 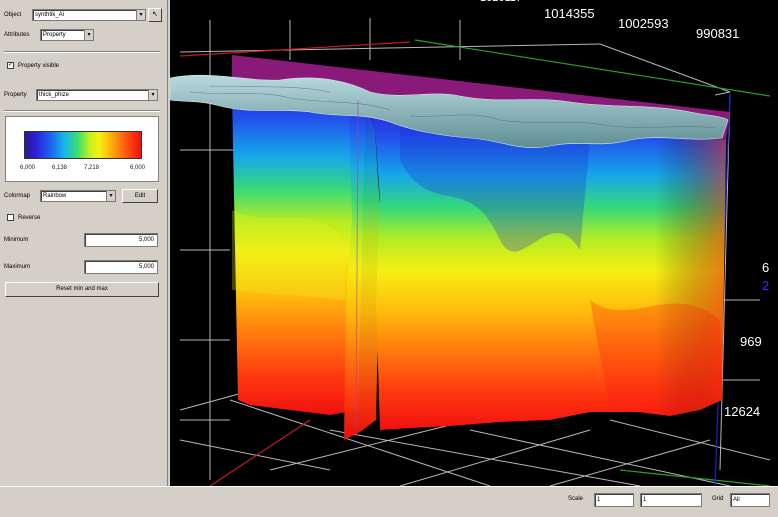 What do you see at coordinates (718, 33) in the screenshot?
I see `axis-value: 990831` at bounding box center [718, 33].